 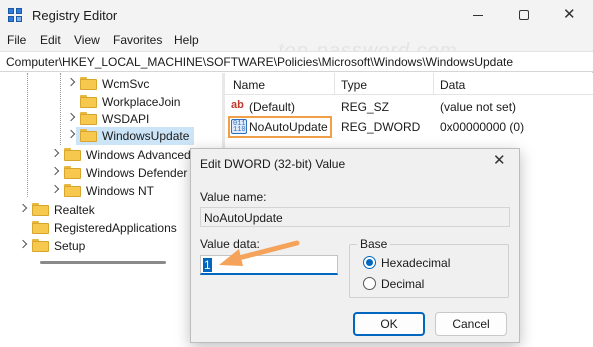 I want to click on window-title: Registry Editor, so click(x=75, y=15).